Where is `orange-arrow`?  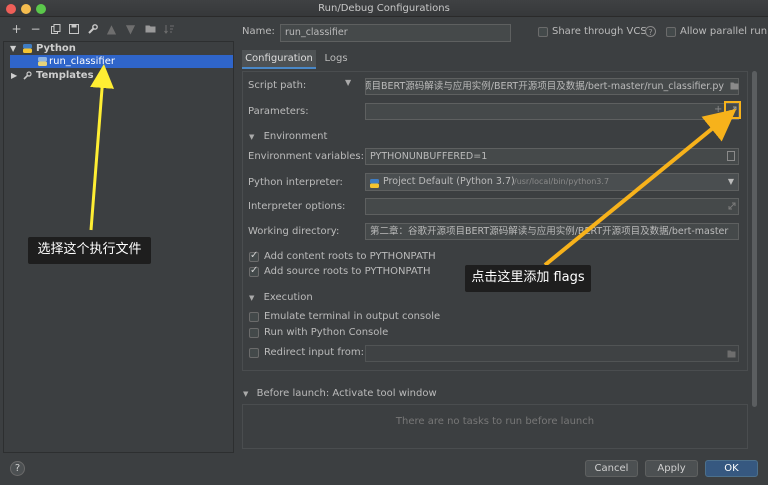 orange-arrow is located at coordinates (640, 187).